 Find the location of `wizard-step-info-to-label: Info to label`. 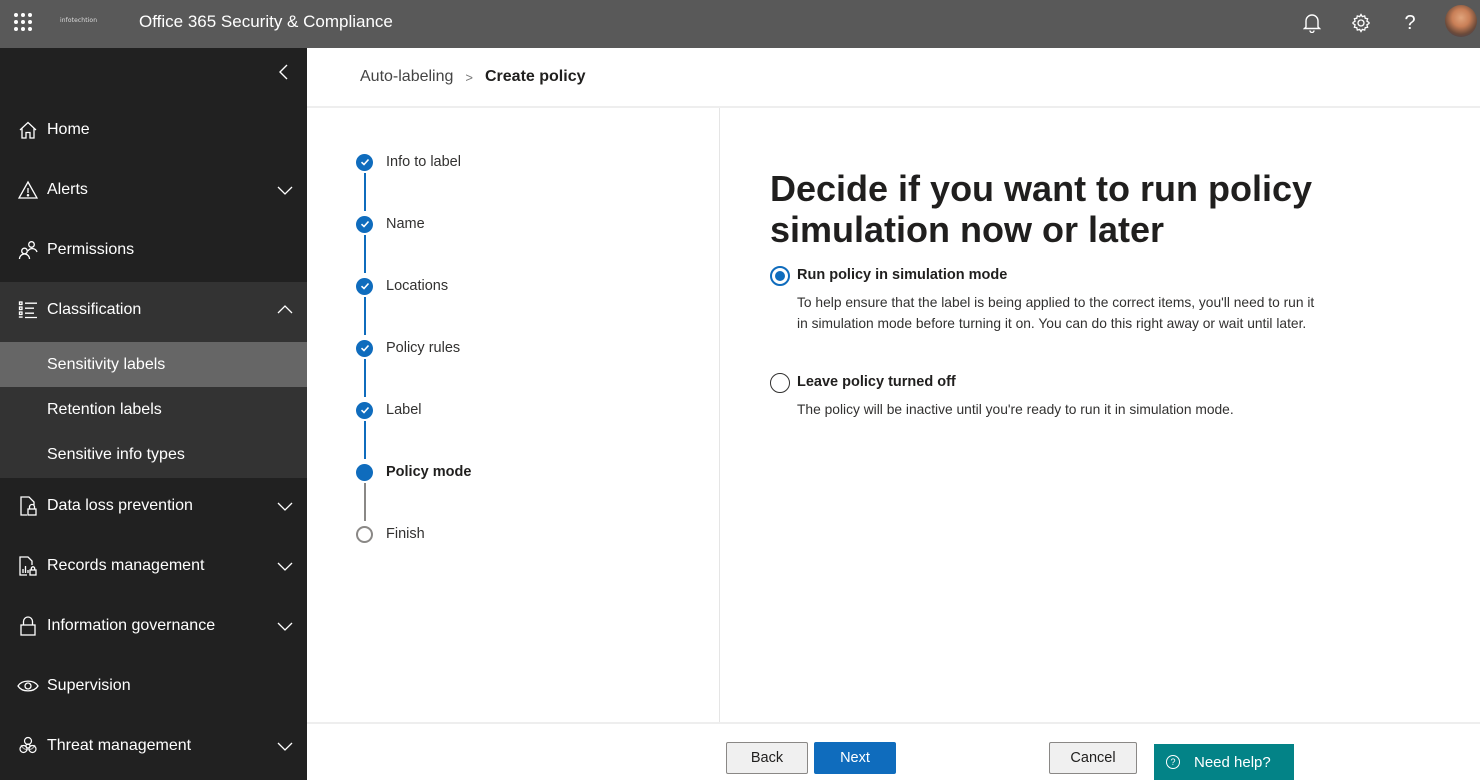

wizard-step-info-to-label: Info to label is located at coordinates (408, 162).